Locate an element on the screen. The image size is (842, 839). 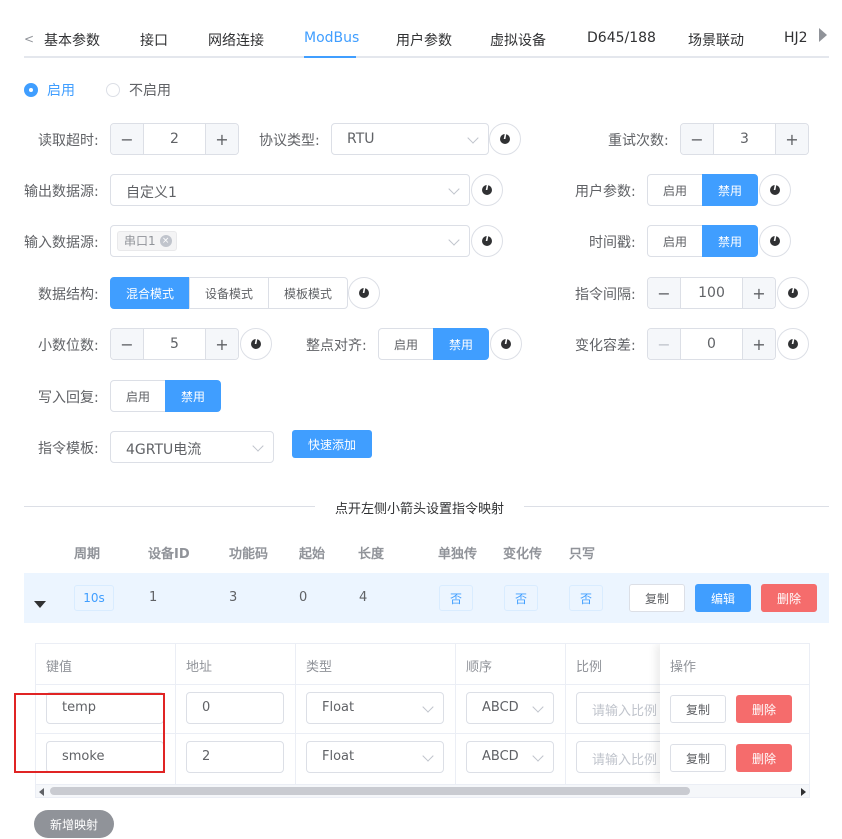
start-value: 0 is located at coordinates (303, 597).